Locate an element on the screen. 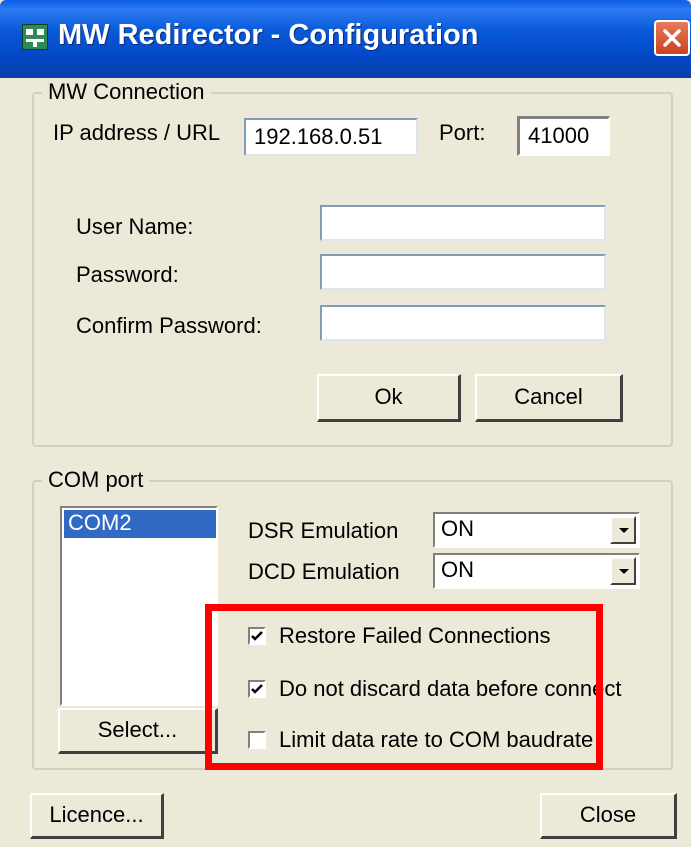 The height and width of the screenshot is (847, 691). ok-button: Ok is located at coordinates (389, 398).